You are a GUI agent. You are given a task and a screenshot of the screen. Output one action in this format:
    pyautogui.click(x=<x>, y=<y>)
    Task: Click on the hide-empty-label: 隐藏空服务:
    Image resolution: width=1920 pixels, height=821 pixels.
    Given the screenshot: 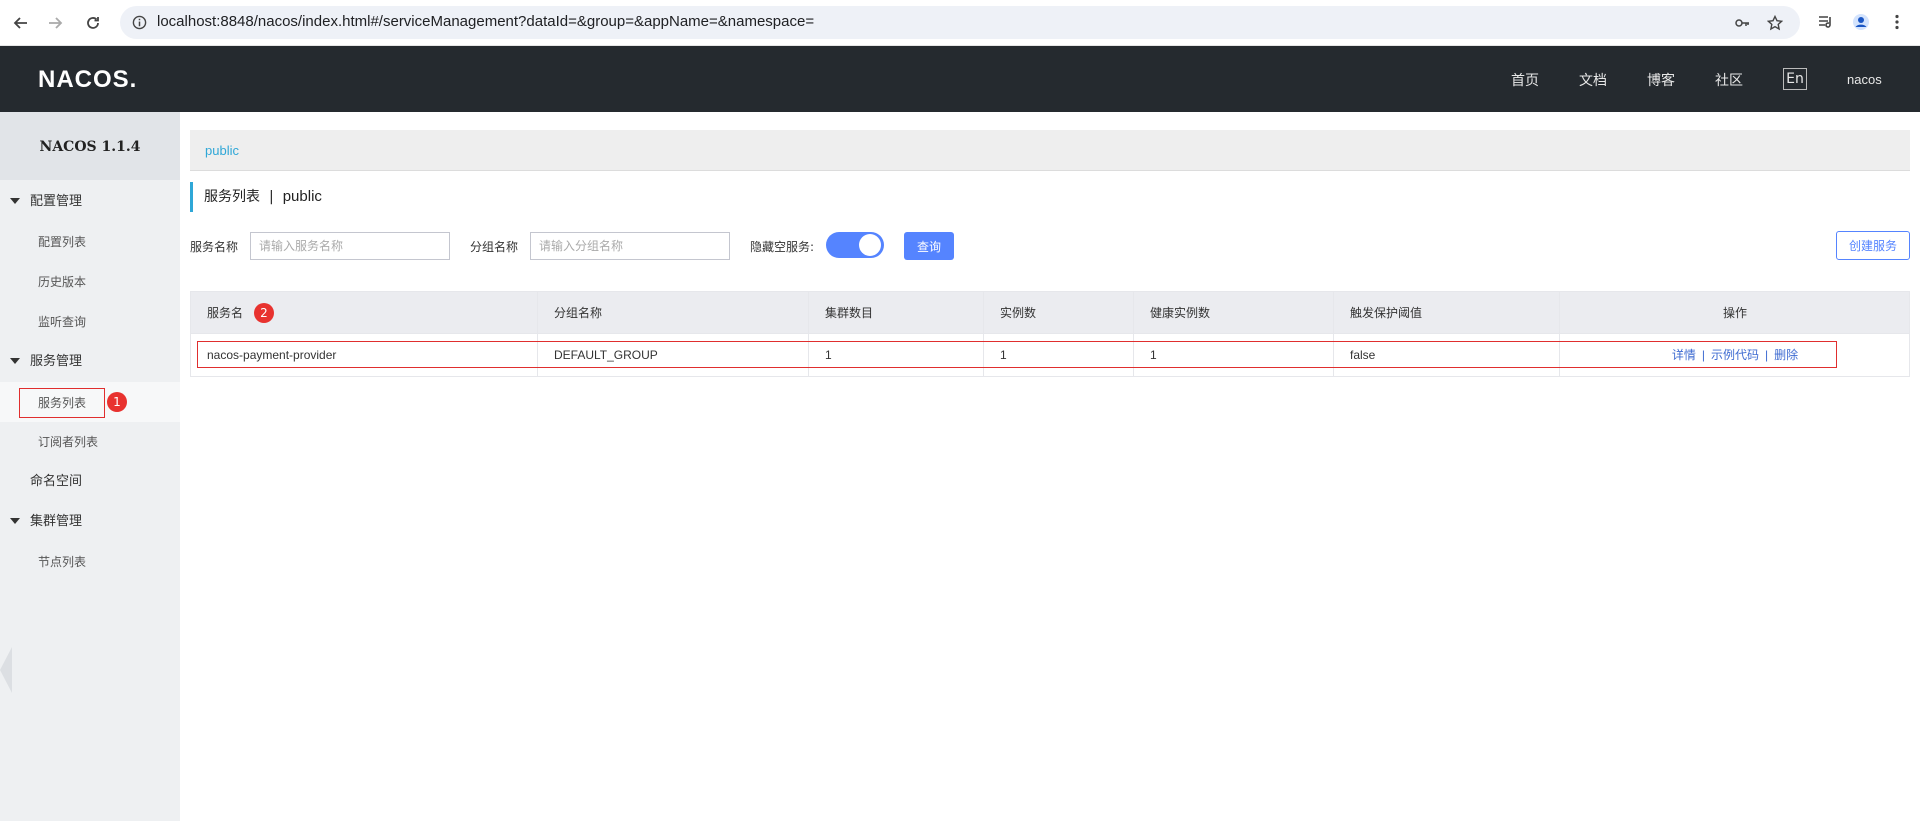 What is the action you would take?
    pyautogui.click(x=782, y=247)
    